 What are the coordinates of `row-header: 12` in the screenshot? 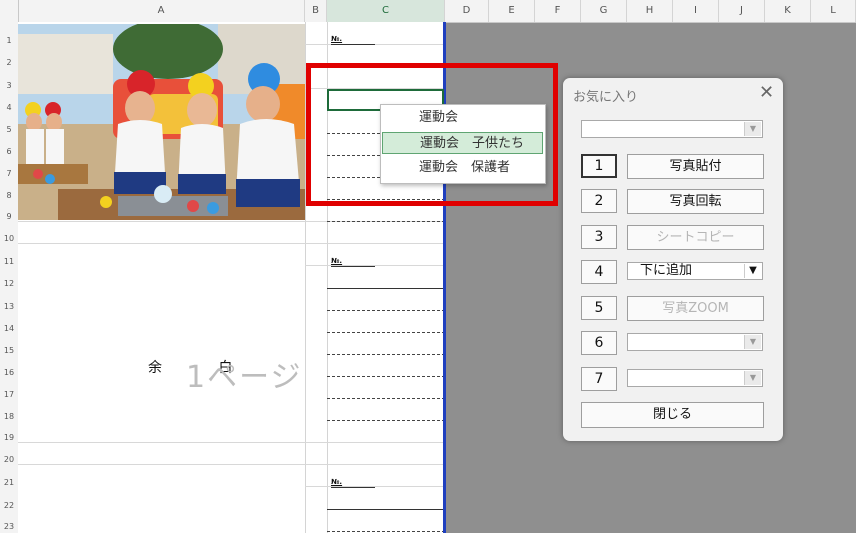 It's located at (9, 283).